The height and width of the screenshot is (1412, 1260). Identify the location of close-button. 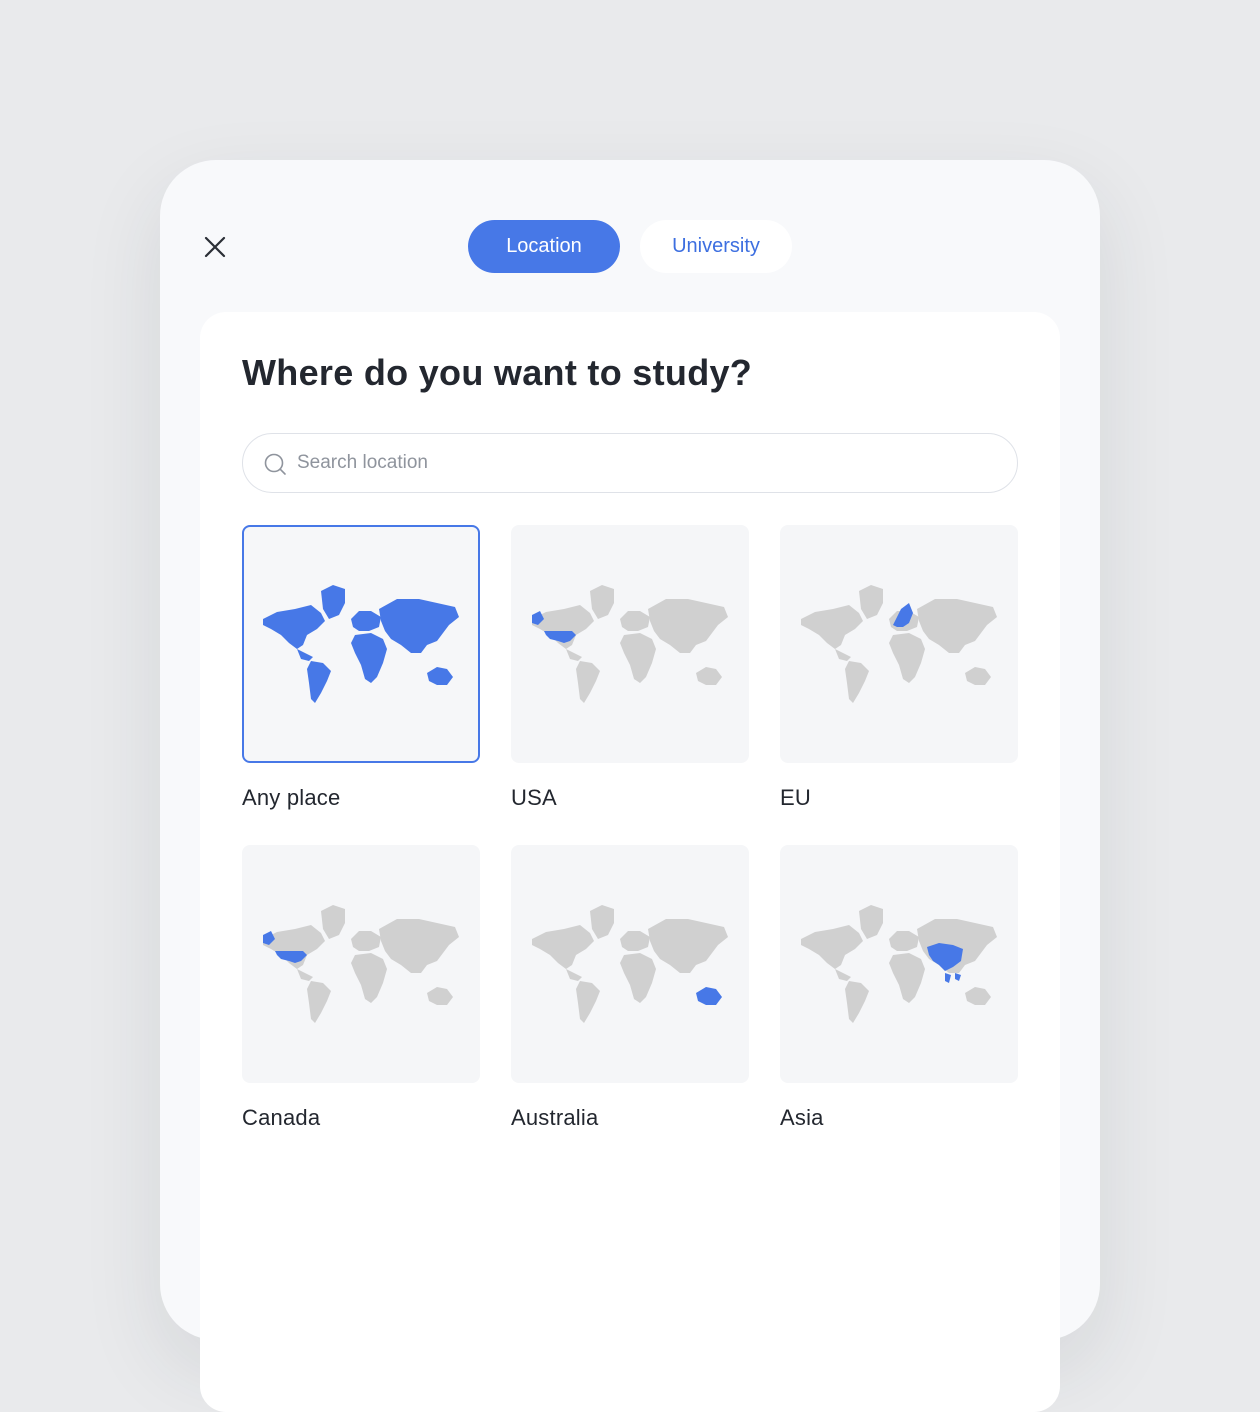
(215, 247).